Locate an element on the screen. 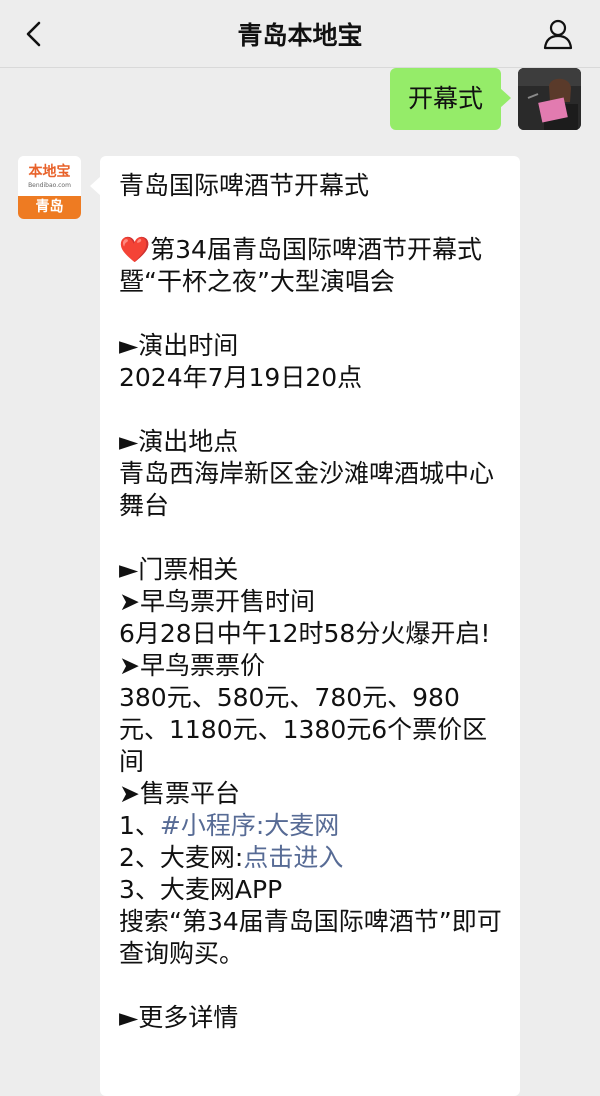  headline-text: 第34届青岛国际啤酒节开幕式暨“干杯之夜”大型演唱会 is located at coordinates (300, 265).